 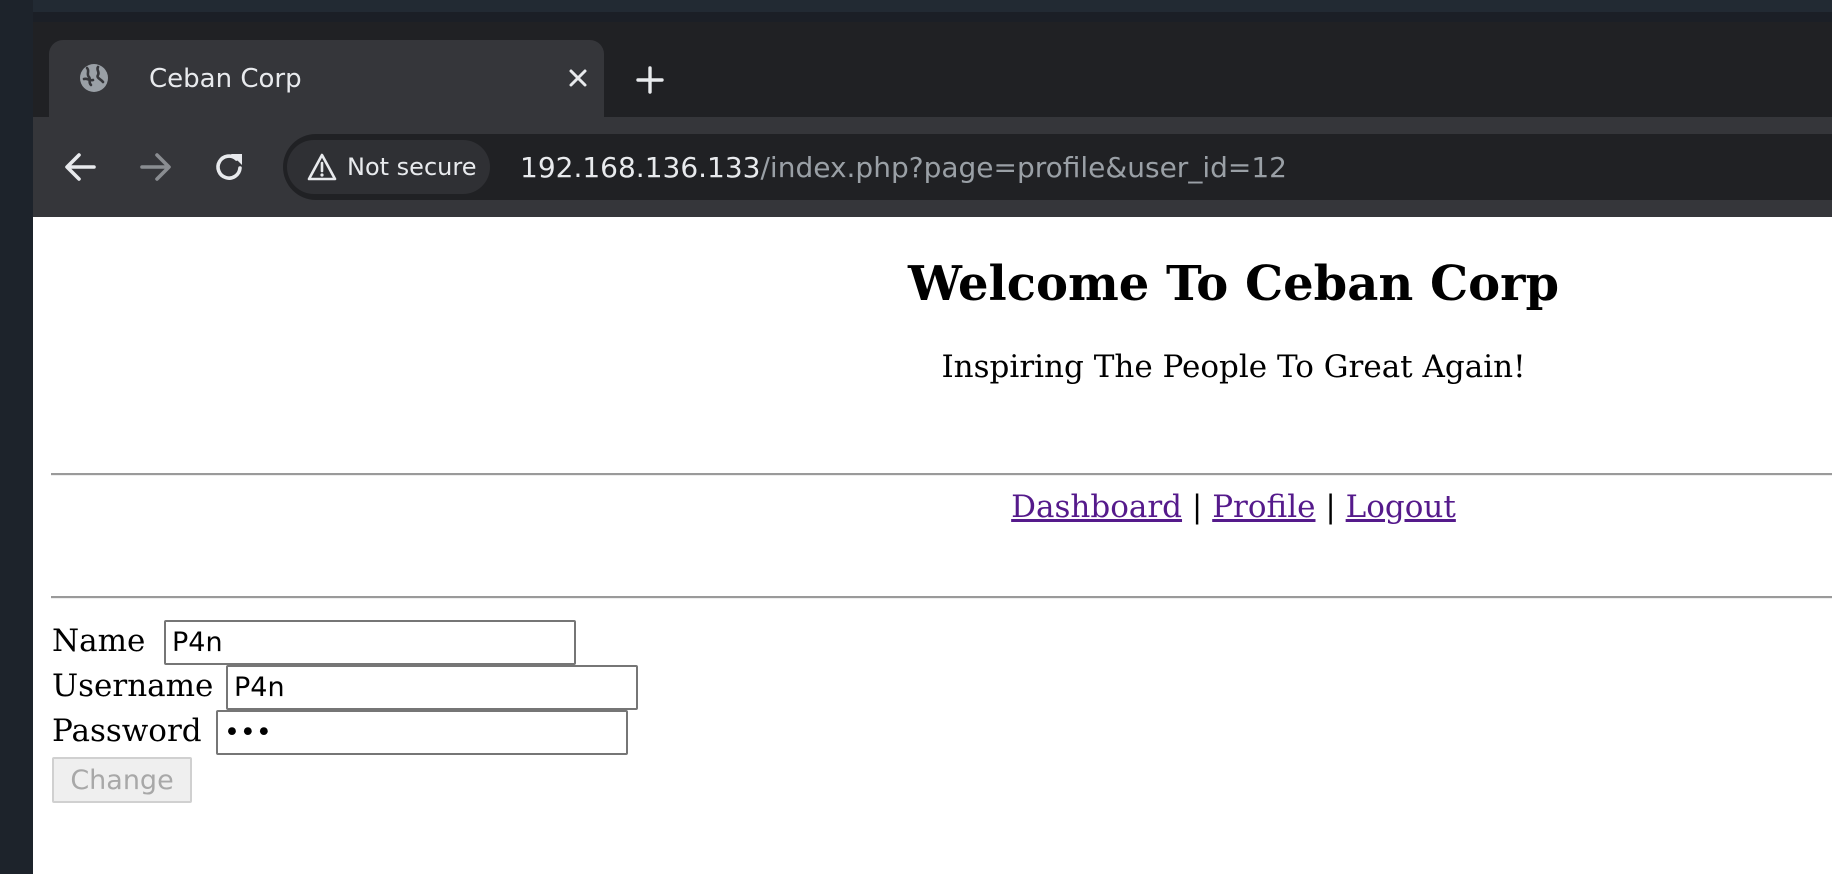 I want to click on password-row: Password, so click(x=340, y=732).